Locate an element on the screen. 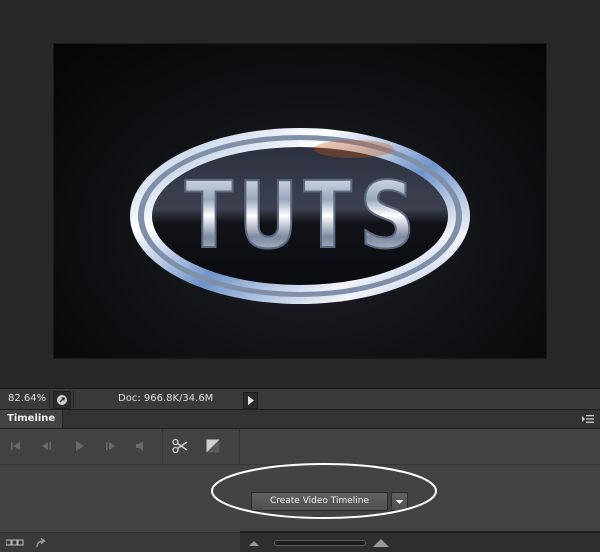 This screenshot has width=600, height=552. status-bar: 82.64% Doc: 966.8K/34.6M is located at coordinates (300, 399).